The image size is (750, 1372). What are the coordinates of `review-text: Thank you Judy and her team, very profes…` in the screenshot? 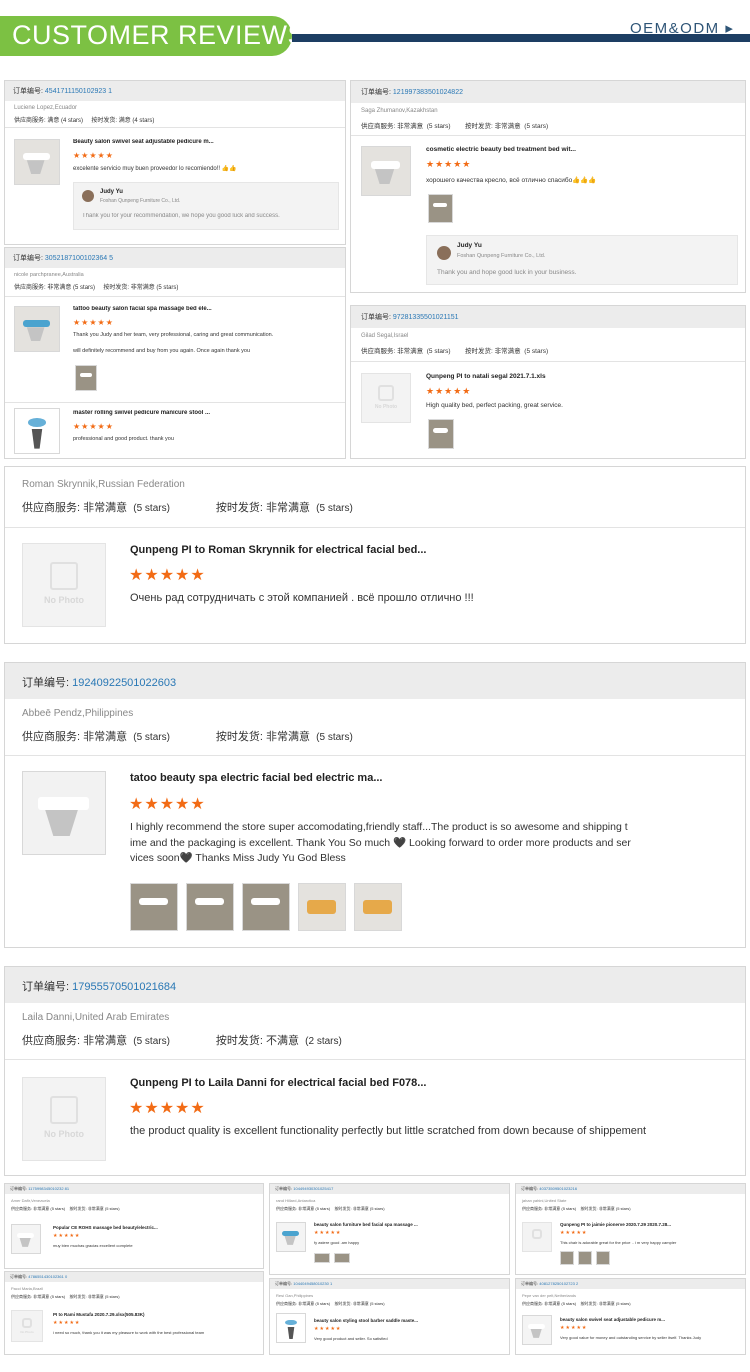 It's located at (173, 335).